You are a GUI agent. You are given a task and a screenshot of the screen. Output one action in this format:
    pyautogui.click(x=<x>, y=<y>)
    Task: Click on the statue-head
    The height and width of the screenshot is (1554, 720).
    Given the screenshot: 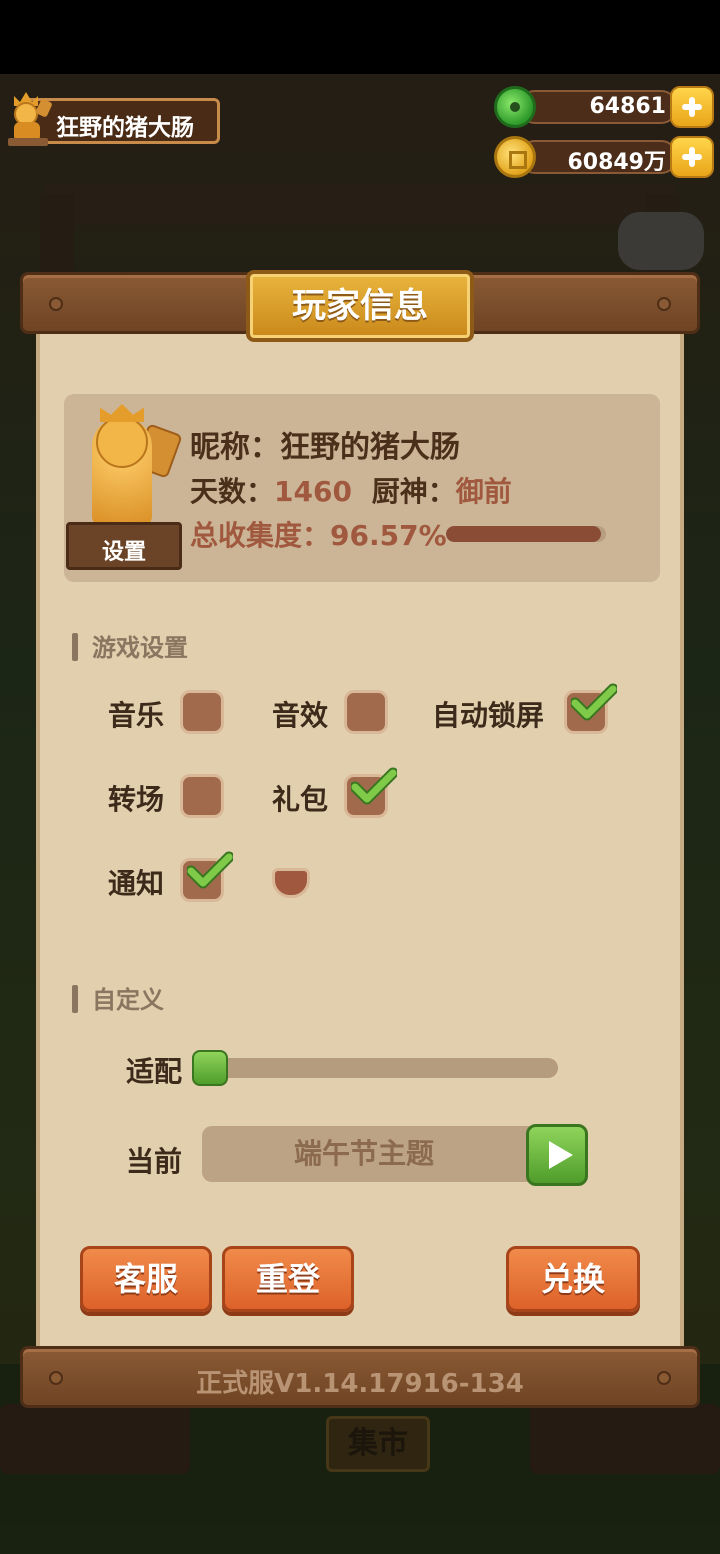 What is the action you would take?
    pyautogui.click(x=122, y=442)
    